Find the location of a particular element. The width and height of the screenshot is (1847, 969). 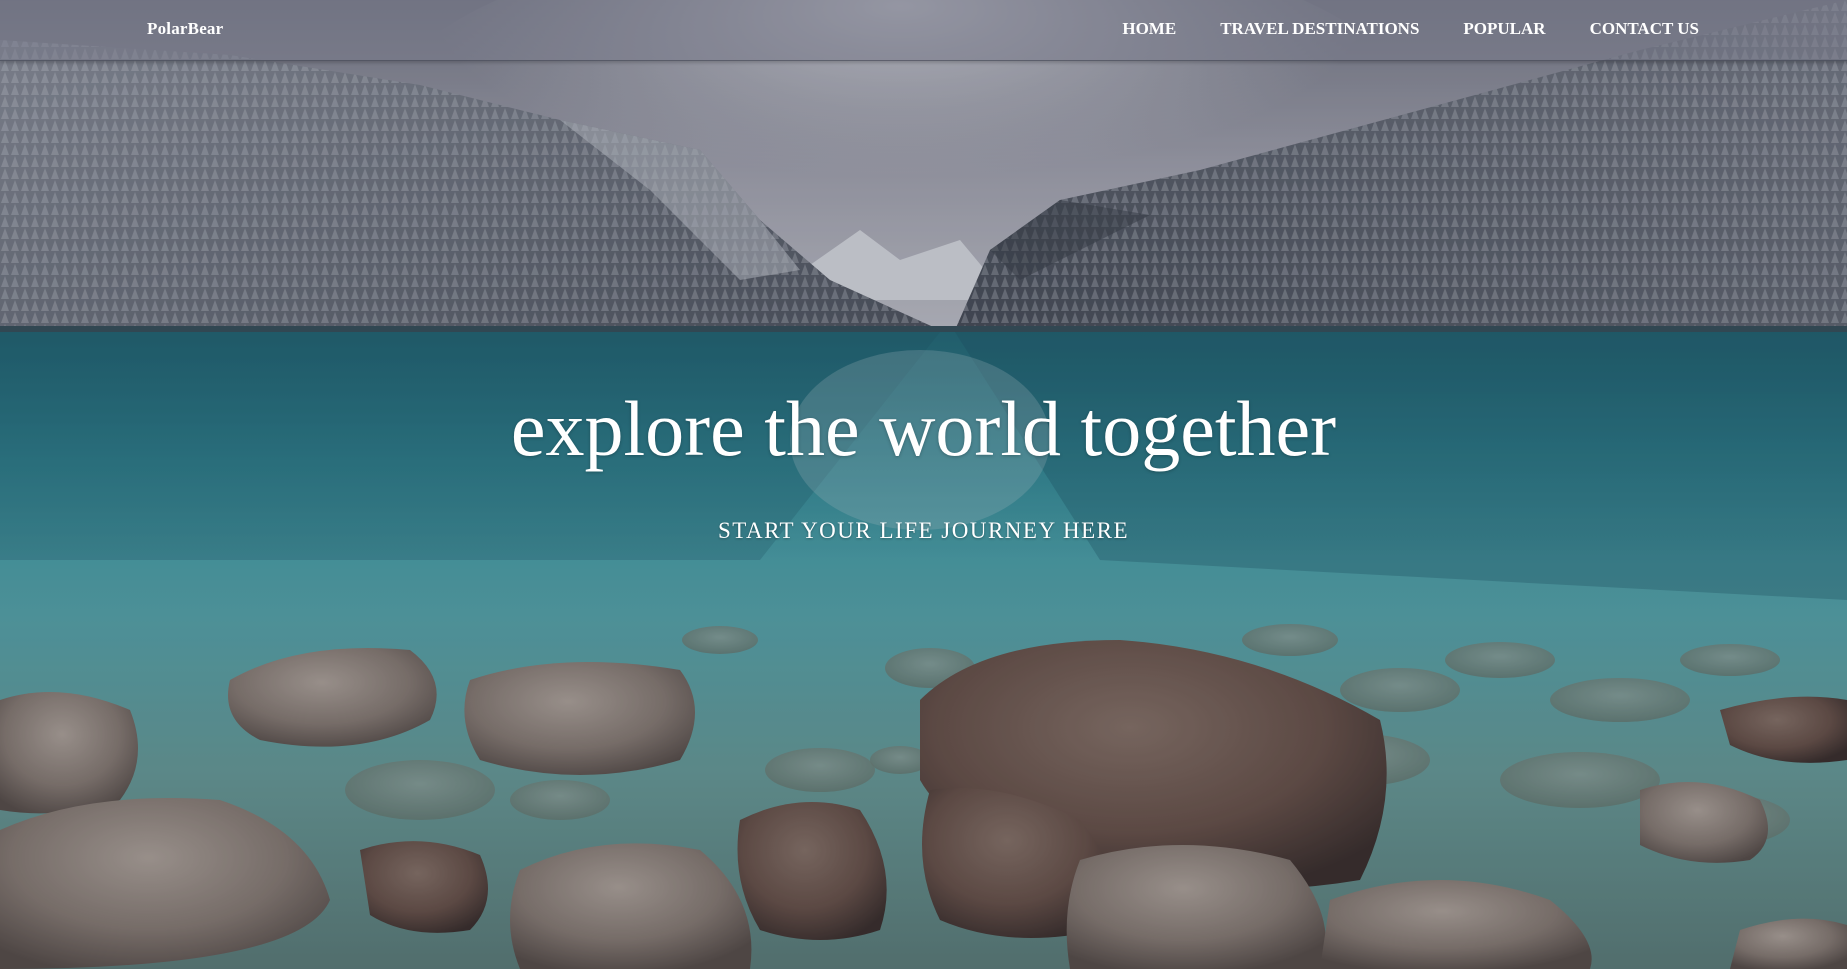

brand-logo-link: PolarBear is located at coordinates (185, 29).